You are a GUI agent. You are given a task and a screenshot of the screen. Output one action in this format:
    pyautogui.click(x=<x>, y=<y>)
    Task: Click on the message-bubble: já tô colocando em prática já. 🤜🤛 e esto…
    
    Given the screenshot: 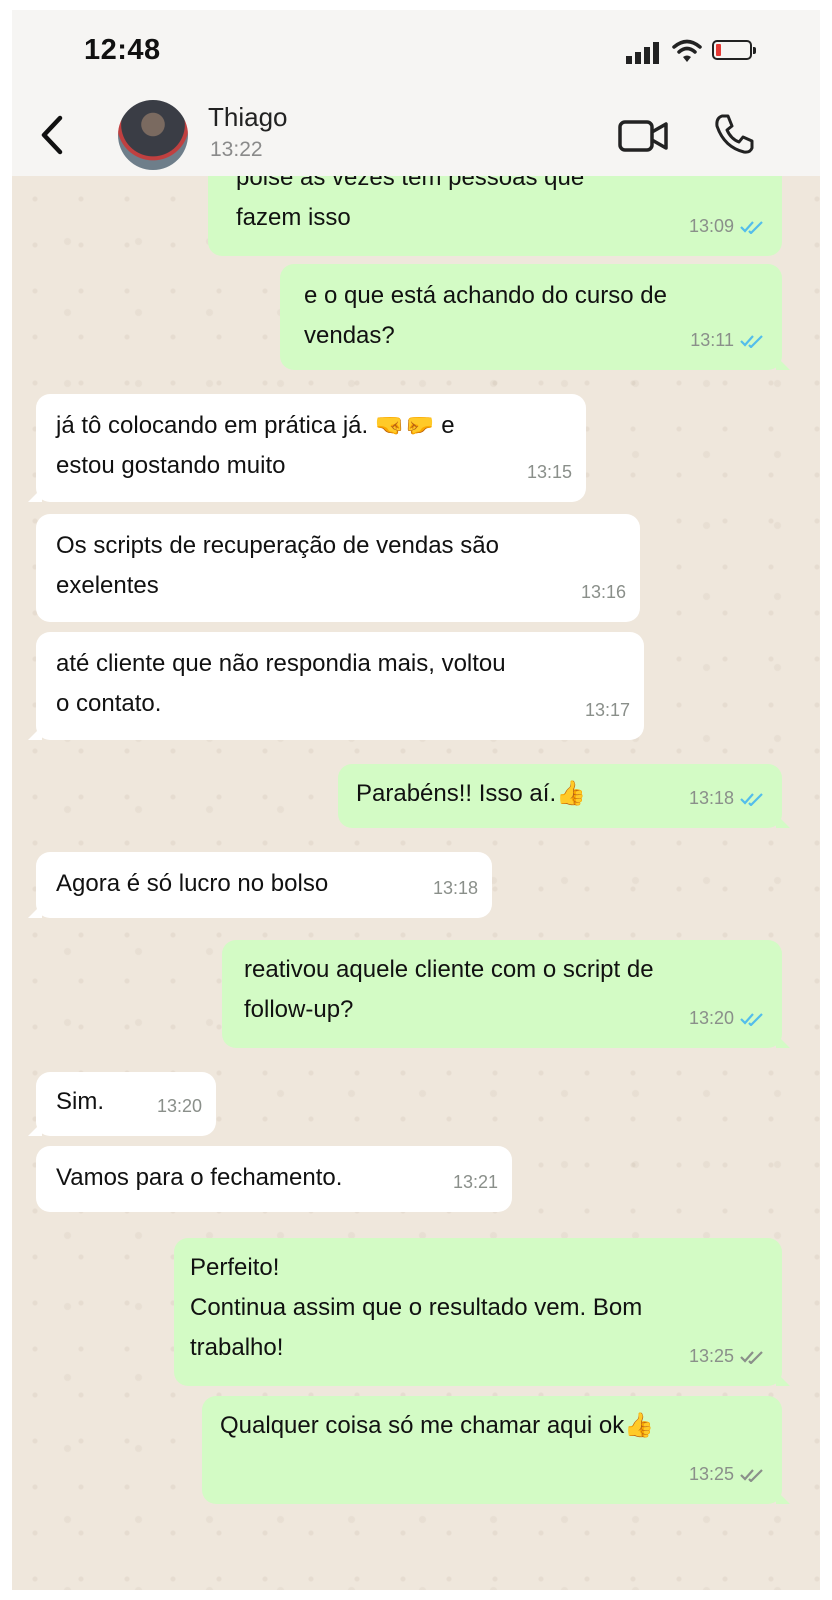 What is the action you would take?
    pyautogui.click(x=307, y=448)
    